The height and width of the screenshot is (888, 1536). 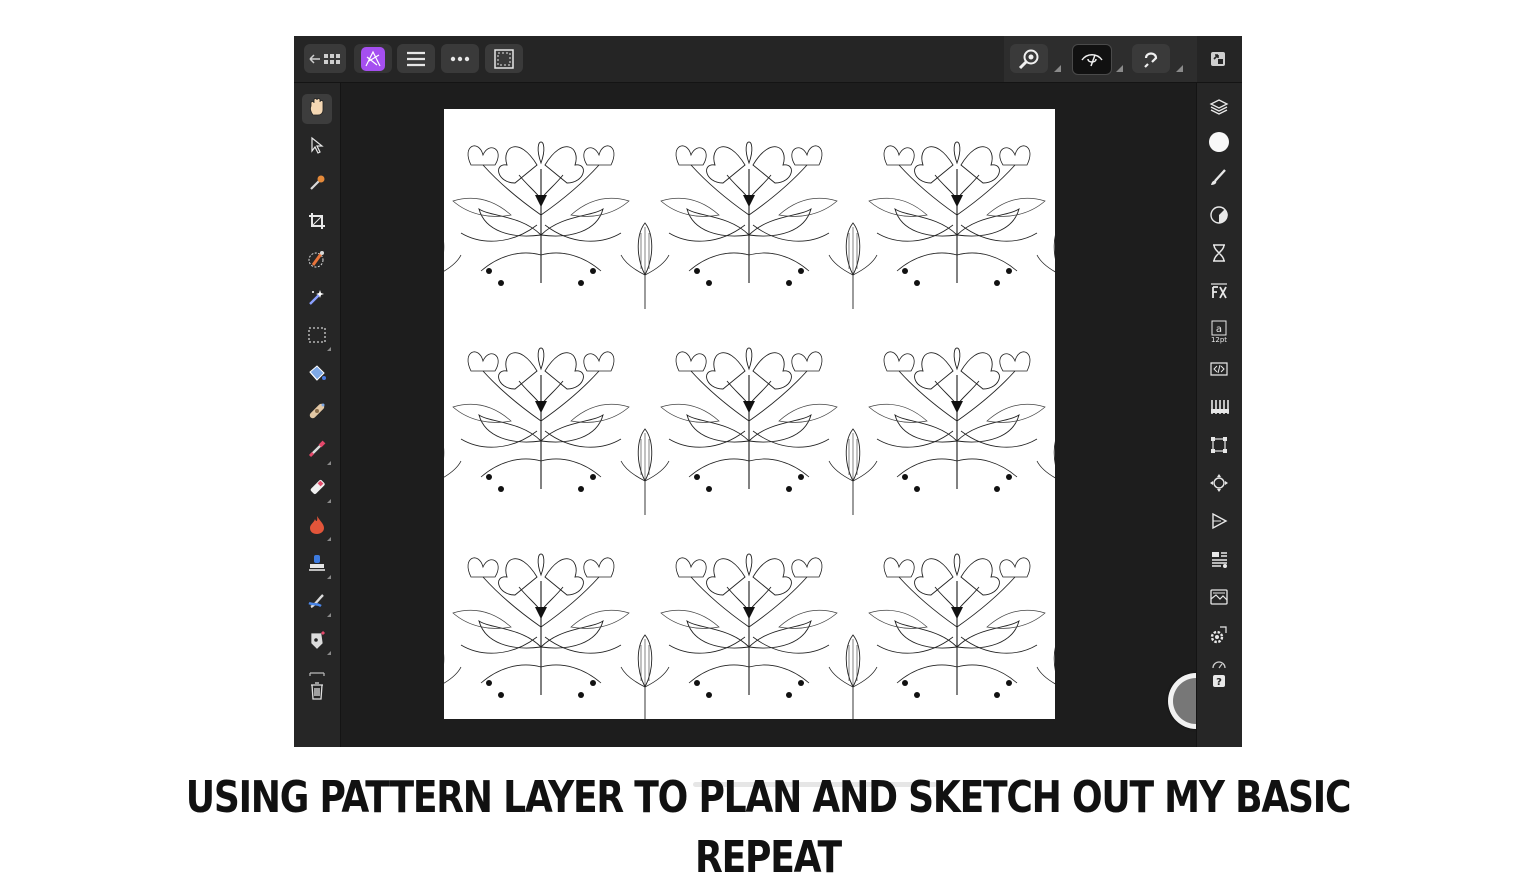 I want to click on play-studio, so click(x=1219, y=523).